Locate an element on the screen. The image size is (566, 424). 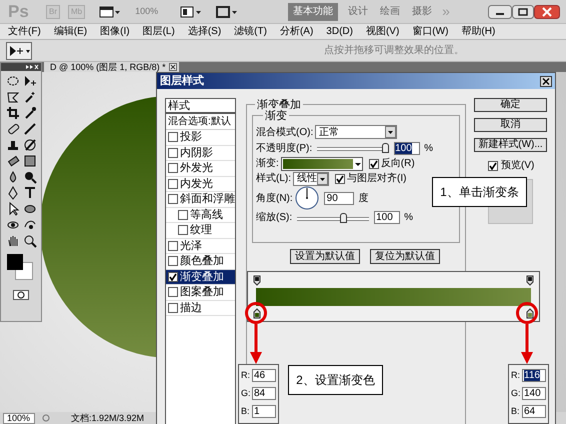
list-item: 纹理 is located at coordinates (200, 230).